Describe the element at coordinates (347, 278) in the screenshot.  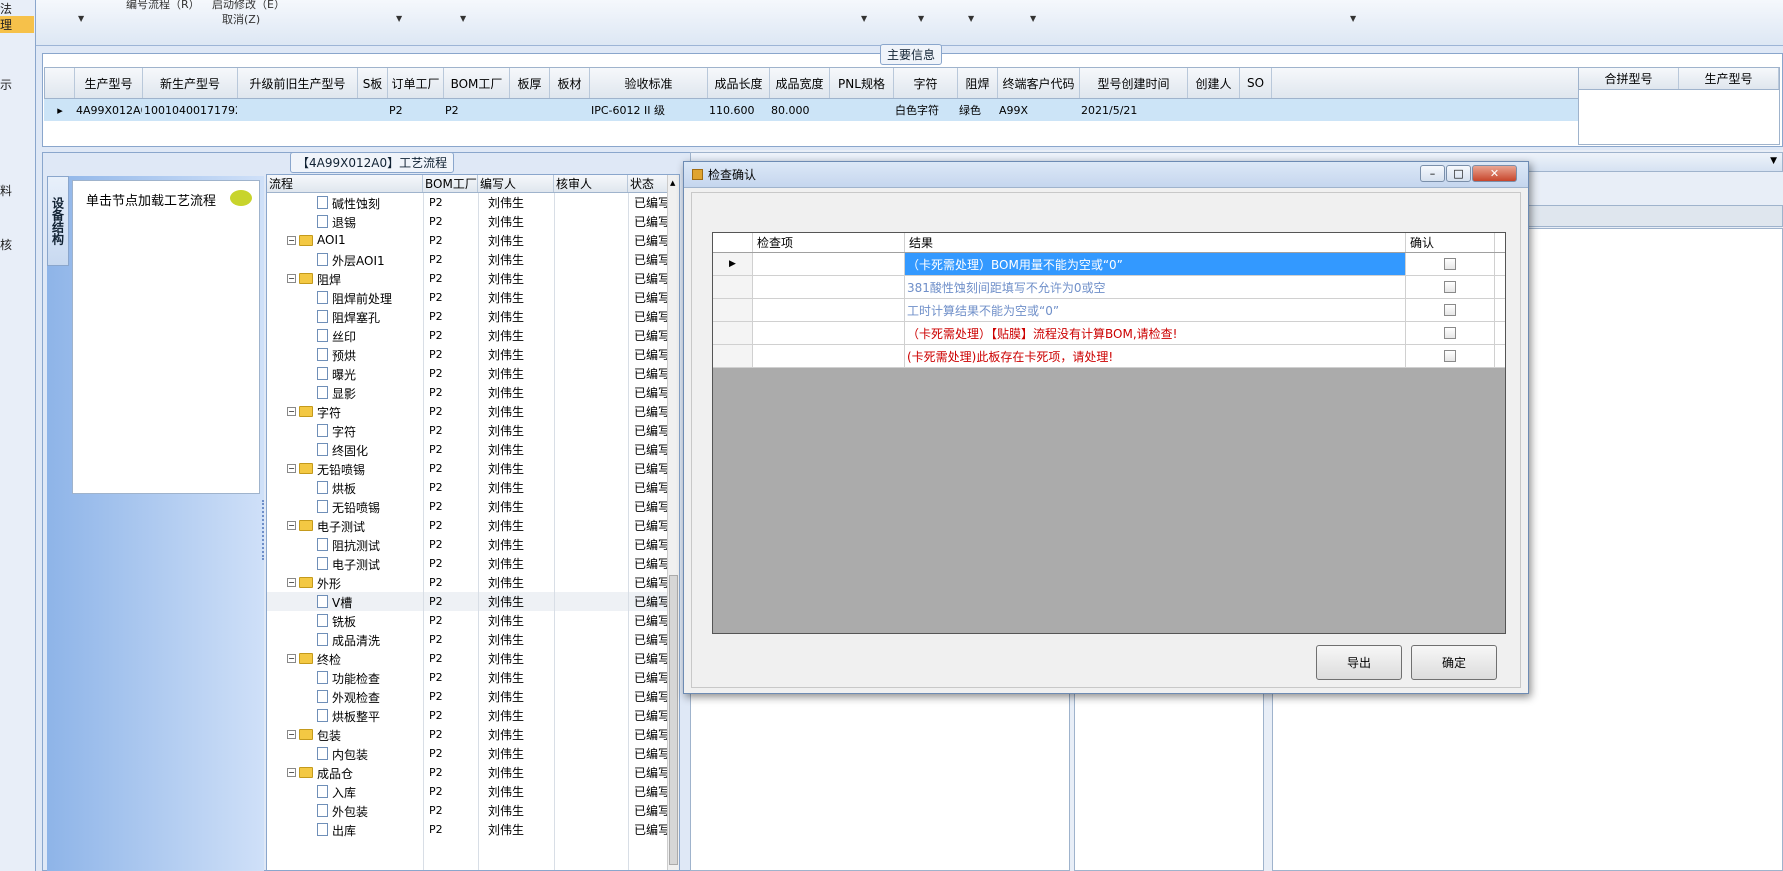
I see `tree-node: − 阻焊` at that location.